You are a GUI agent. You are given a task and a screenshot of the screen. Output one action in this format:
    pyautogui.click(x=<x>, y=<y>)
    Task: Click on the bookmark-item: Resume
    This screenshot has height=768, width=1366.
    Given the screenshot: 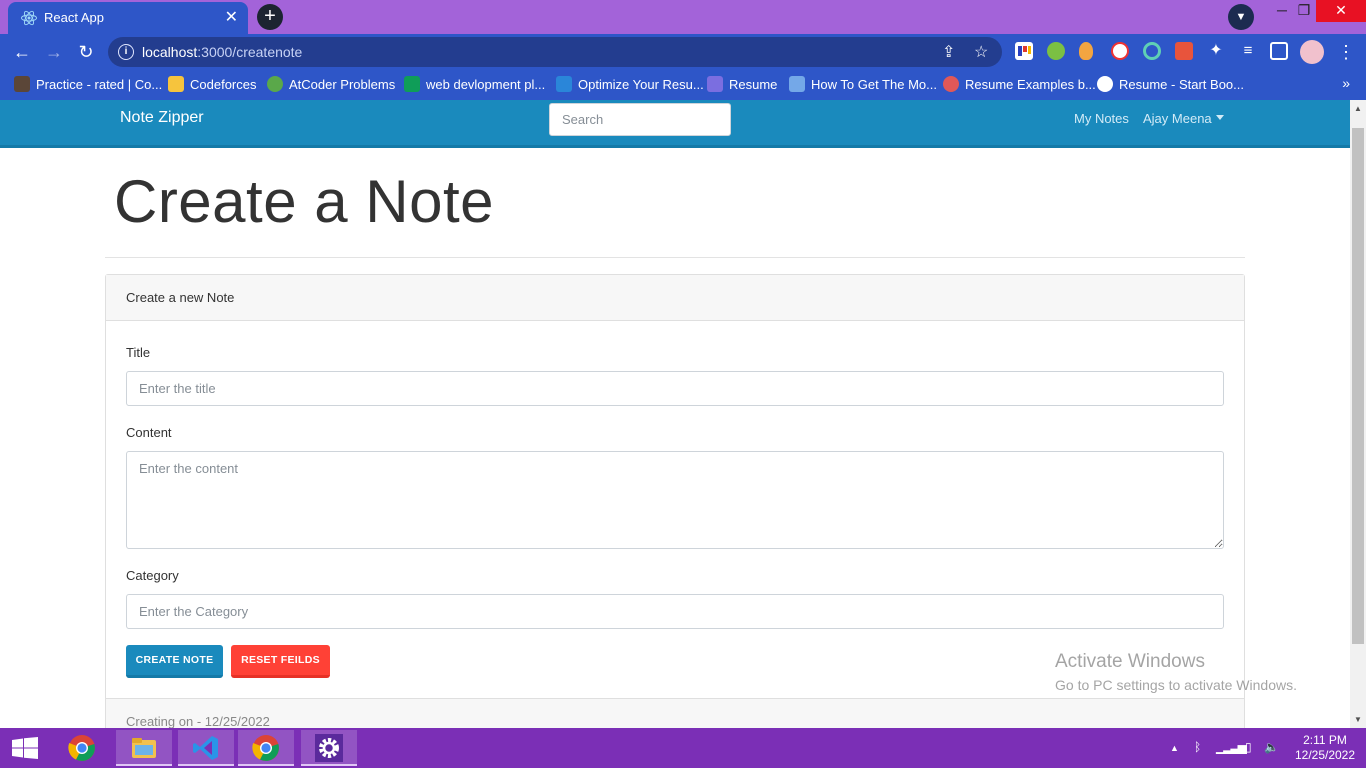 What is the action you would take?
    pyautogui.click(x=742, y=85)
    